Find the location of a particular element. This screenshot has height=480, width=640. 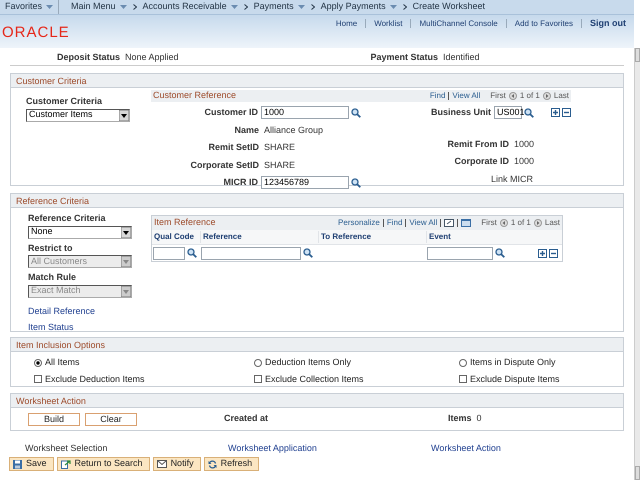

radio-label: Deduction Items Only is located at coordinates (308, 362).